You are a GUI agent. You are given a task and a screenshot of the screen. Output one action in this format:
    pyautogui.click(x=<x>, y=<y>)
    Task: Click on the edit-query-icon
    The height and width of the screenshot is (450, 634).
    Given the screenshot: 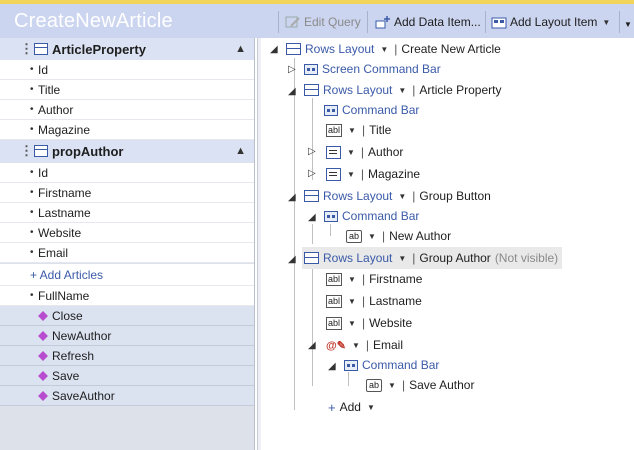 What is the action you would take?
    pyautogui.click(x=293, y=22)
    